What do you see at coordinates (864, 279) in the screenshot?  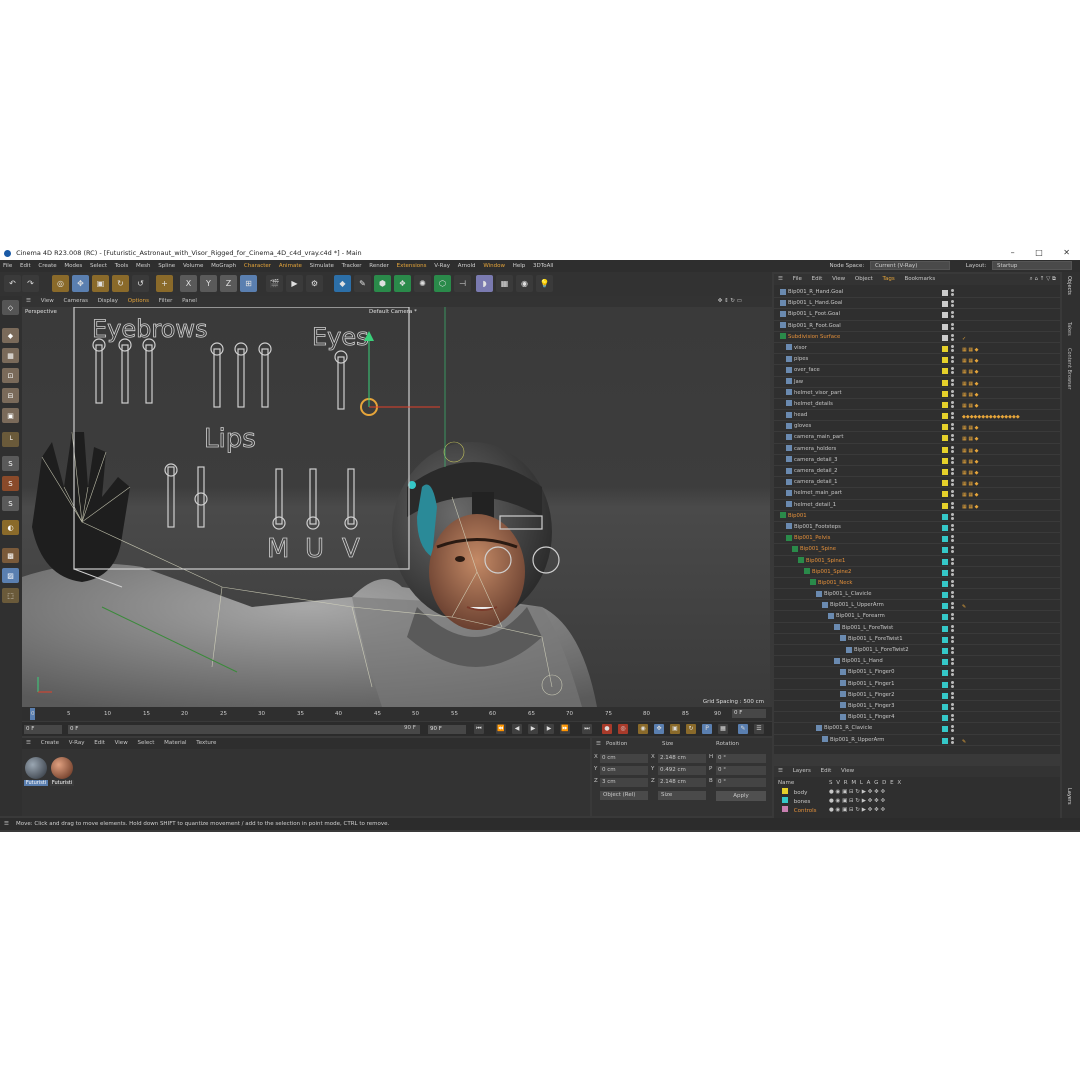 I see `obj-menu-object: Object` at bounding box center [864, 279].